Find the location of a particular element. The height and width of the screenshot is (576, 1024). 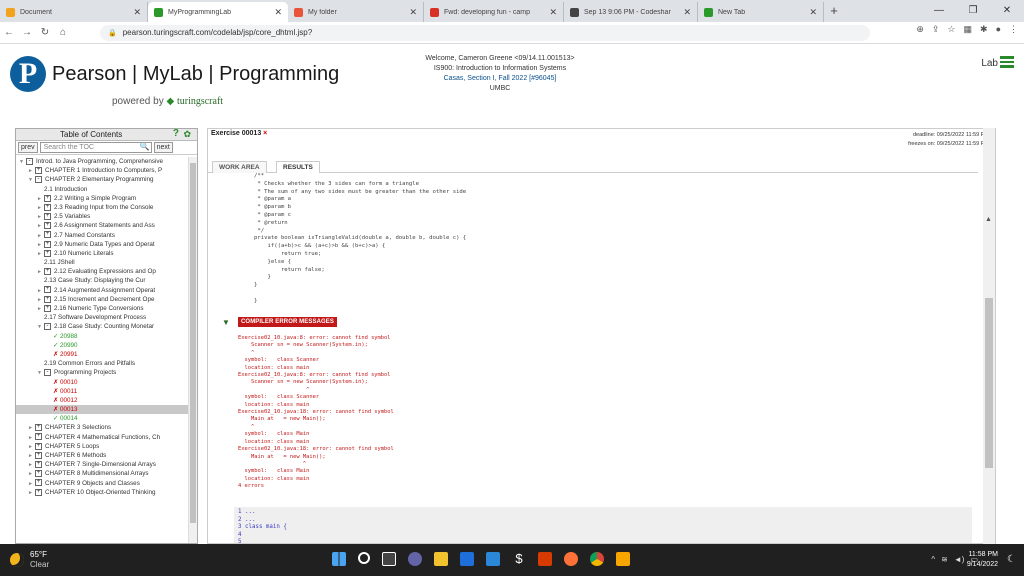

toc-item: ▼ - Programming Projects is located at coordinates (102, 372).